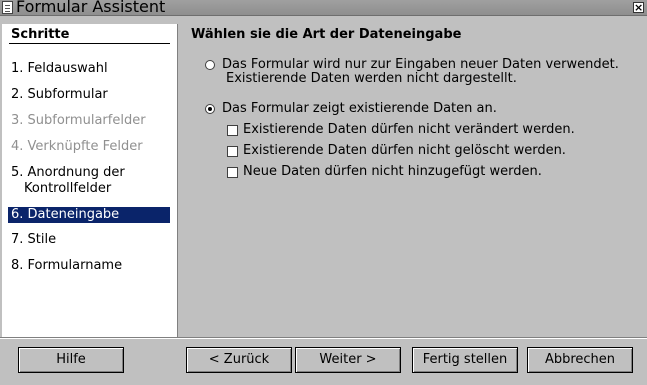 The image size is (647, 385). What do you see at coordinates (89, 215) in the screenshot?
I see `step-dateneingabe: 6. Dateneingabe` at bounding box center [89, 215].